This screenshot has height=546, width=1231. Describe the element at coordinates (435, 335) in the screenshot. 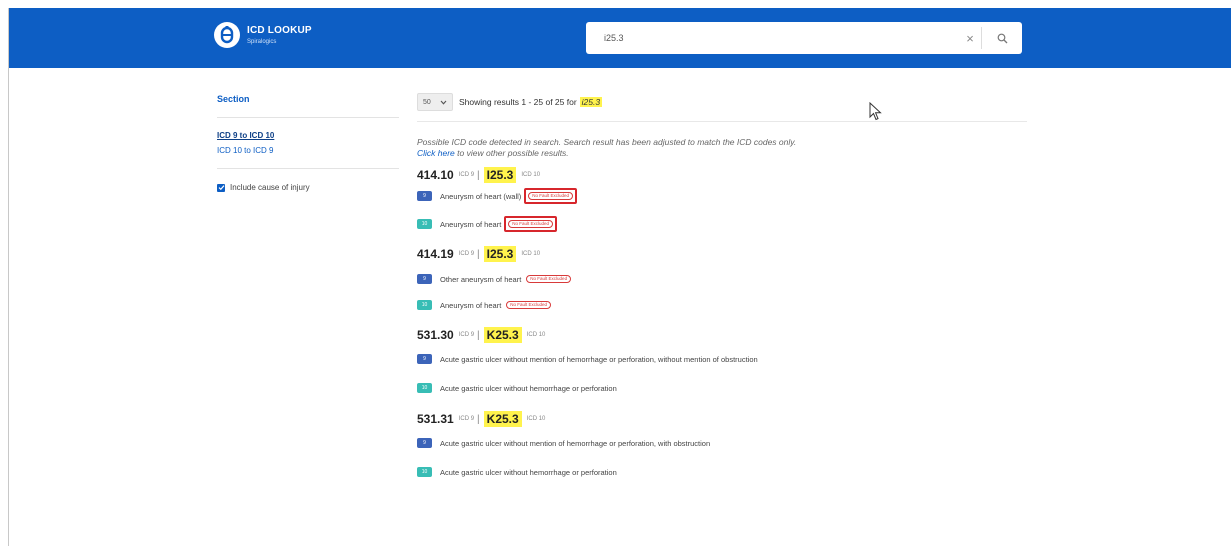

I see `icd9-code: 531.30` at that location.